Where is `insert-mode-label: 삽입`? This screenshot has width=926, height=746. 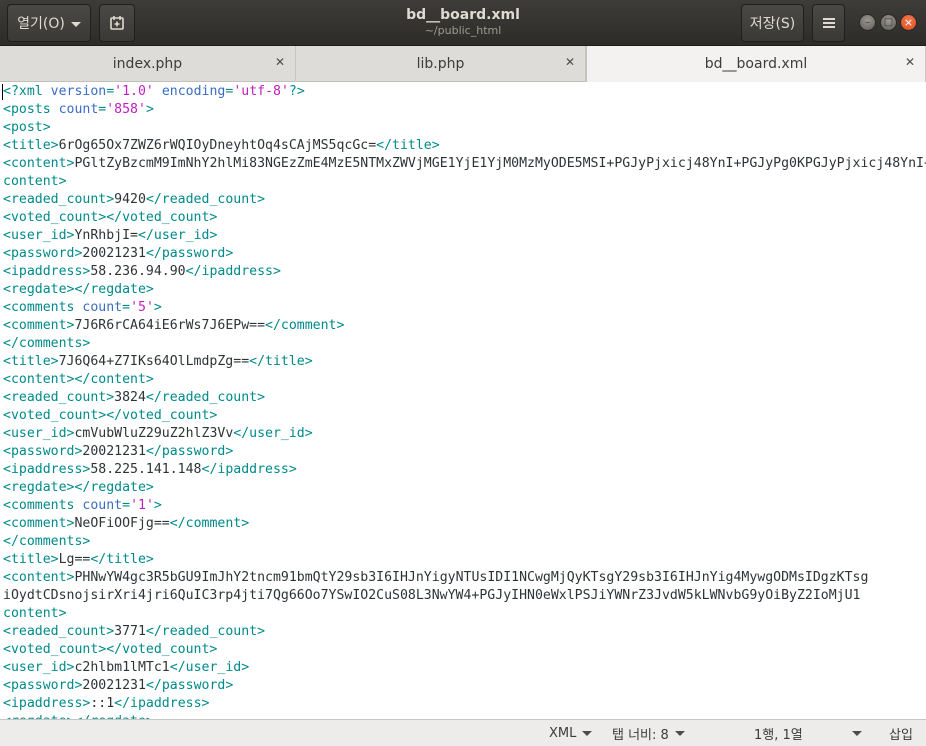
insert-mode-label: 삽입 is located at coordinates (901, 735).